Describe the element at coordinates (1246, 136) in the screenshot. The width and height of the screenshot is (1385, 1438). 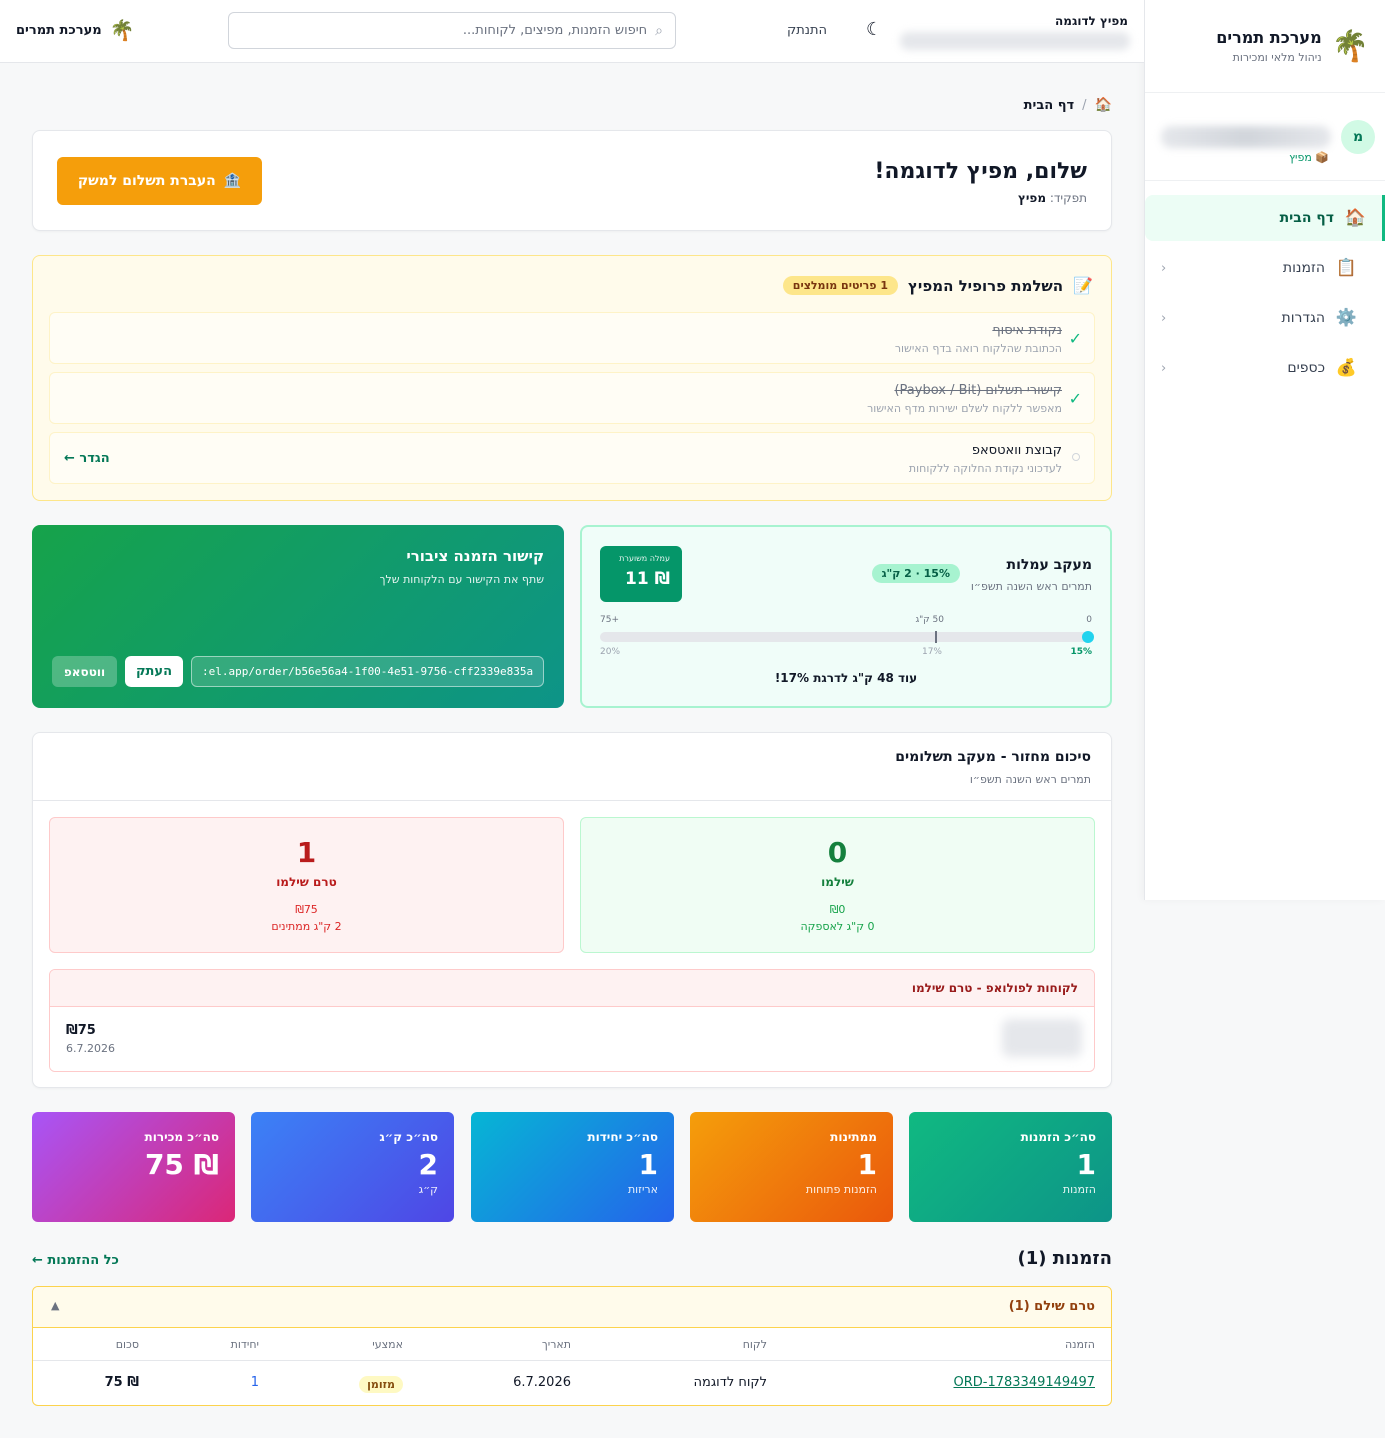
I see `user-name-blurred` at that location.